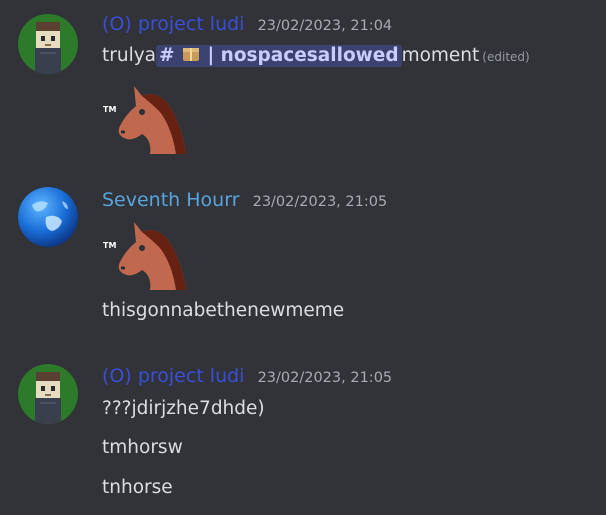 This screenshot has width=606, height=515. What do you see at coordinates (129, 55) in the screenshot?
I see `text-prefix: trulya` at bounding box center [129, 55].